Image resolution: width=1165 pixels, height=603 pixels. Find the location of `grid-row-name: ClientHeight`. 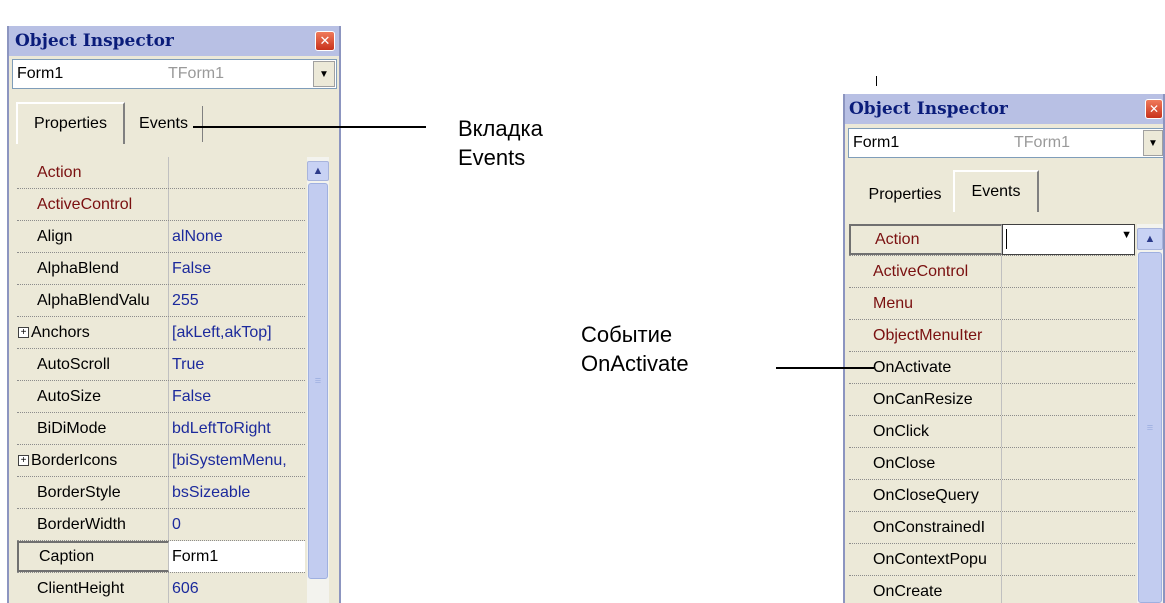

grid-row-name: ClientHeight is located at coordinates (93, 588).